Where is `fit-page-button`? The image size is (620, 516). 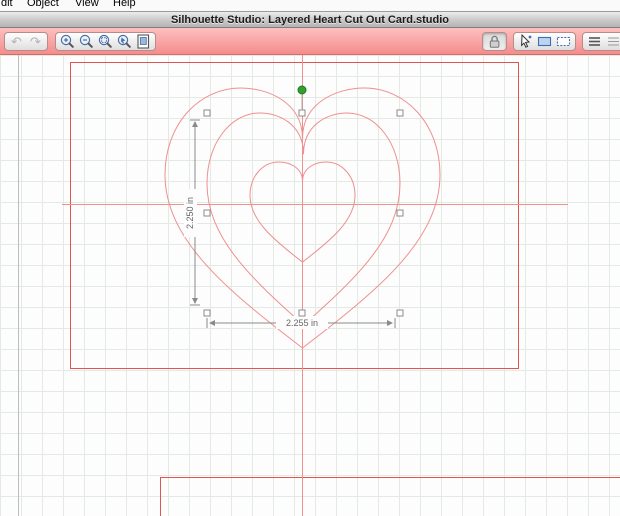
fit-page-button is located at coordinates (143, 41).